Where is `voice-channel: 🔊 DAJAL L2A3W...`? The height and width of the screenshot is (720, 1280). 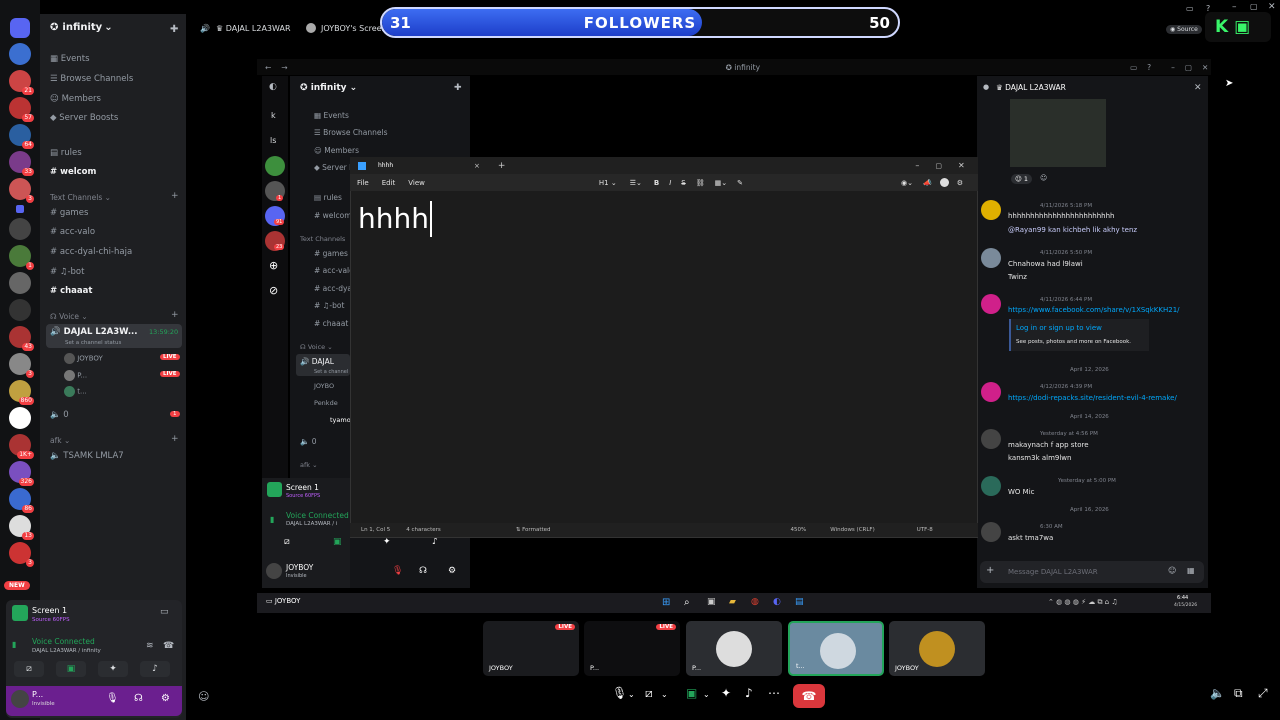 voice-channel: 🔊 DAJAL L2A3W... is located at coordinates (94, 332).